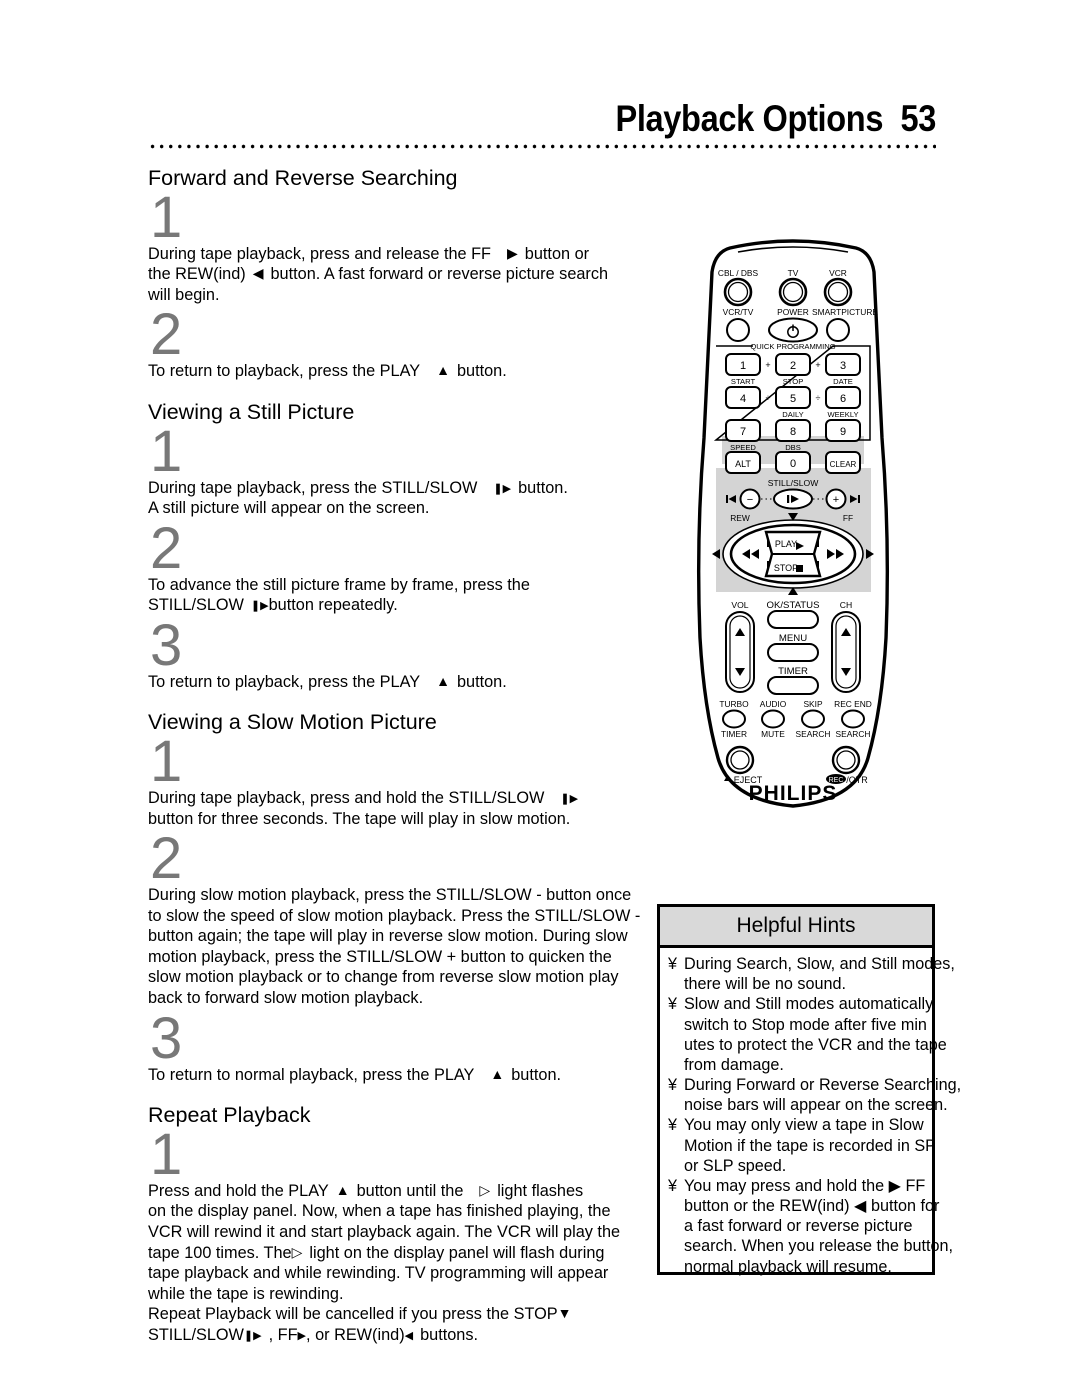 The image size is (1080, 1397). I want to click on keypad-divide-1: ÷, so click(768, 398).